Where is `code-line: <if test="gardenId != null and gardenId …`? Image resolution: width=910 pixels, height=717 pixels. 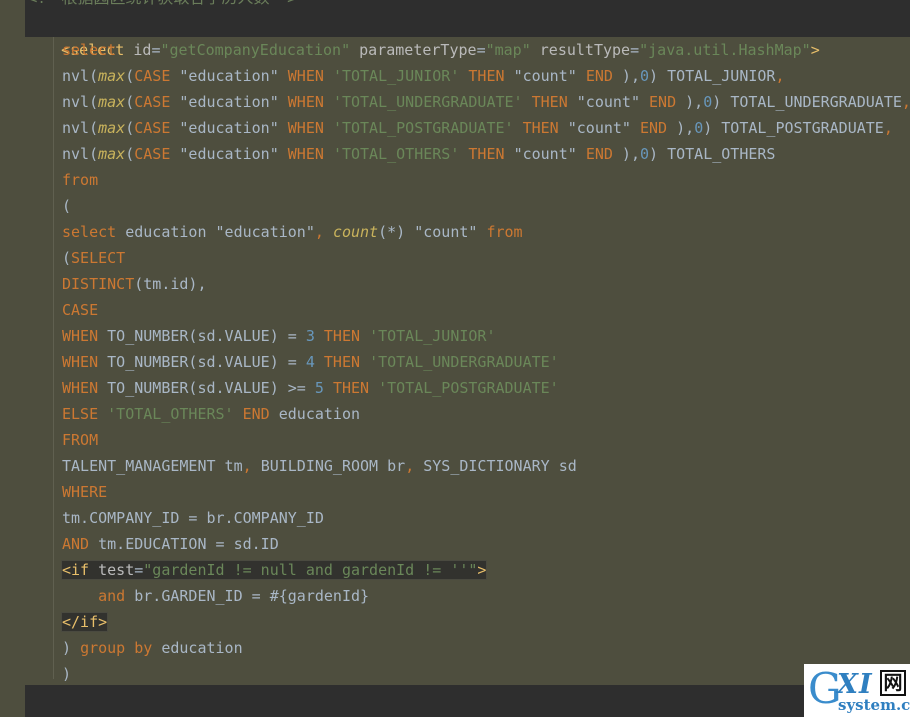 code-line: <if test="gardenId != null and gardenId … is located at coordinates (455, 570).